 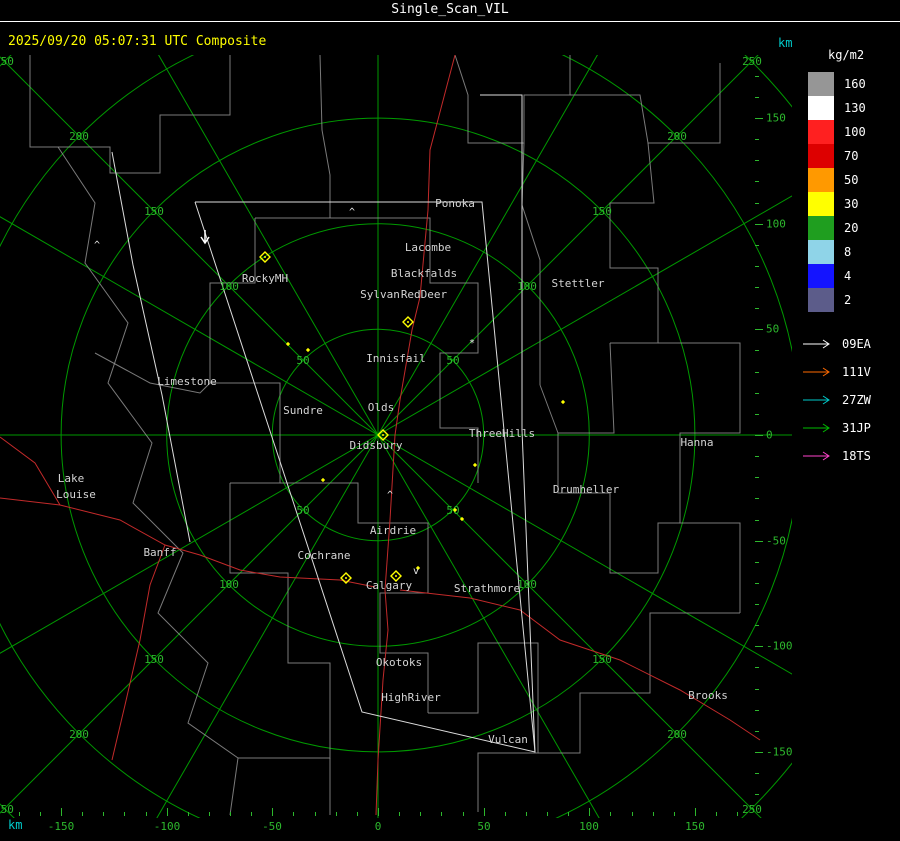 What do you see at coordinates (854, 300) in the screenshot?
I see `legend-level: 2` at bounding box center [854, 300].